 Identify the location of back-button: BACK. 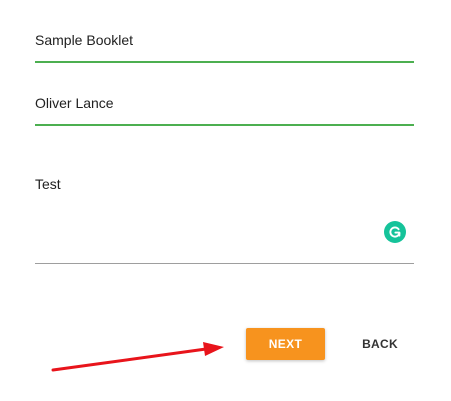
(380, 344).